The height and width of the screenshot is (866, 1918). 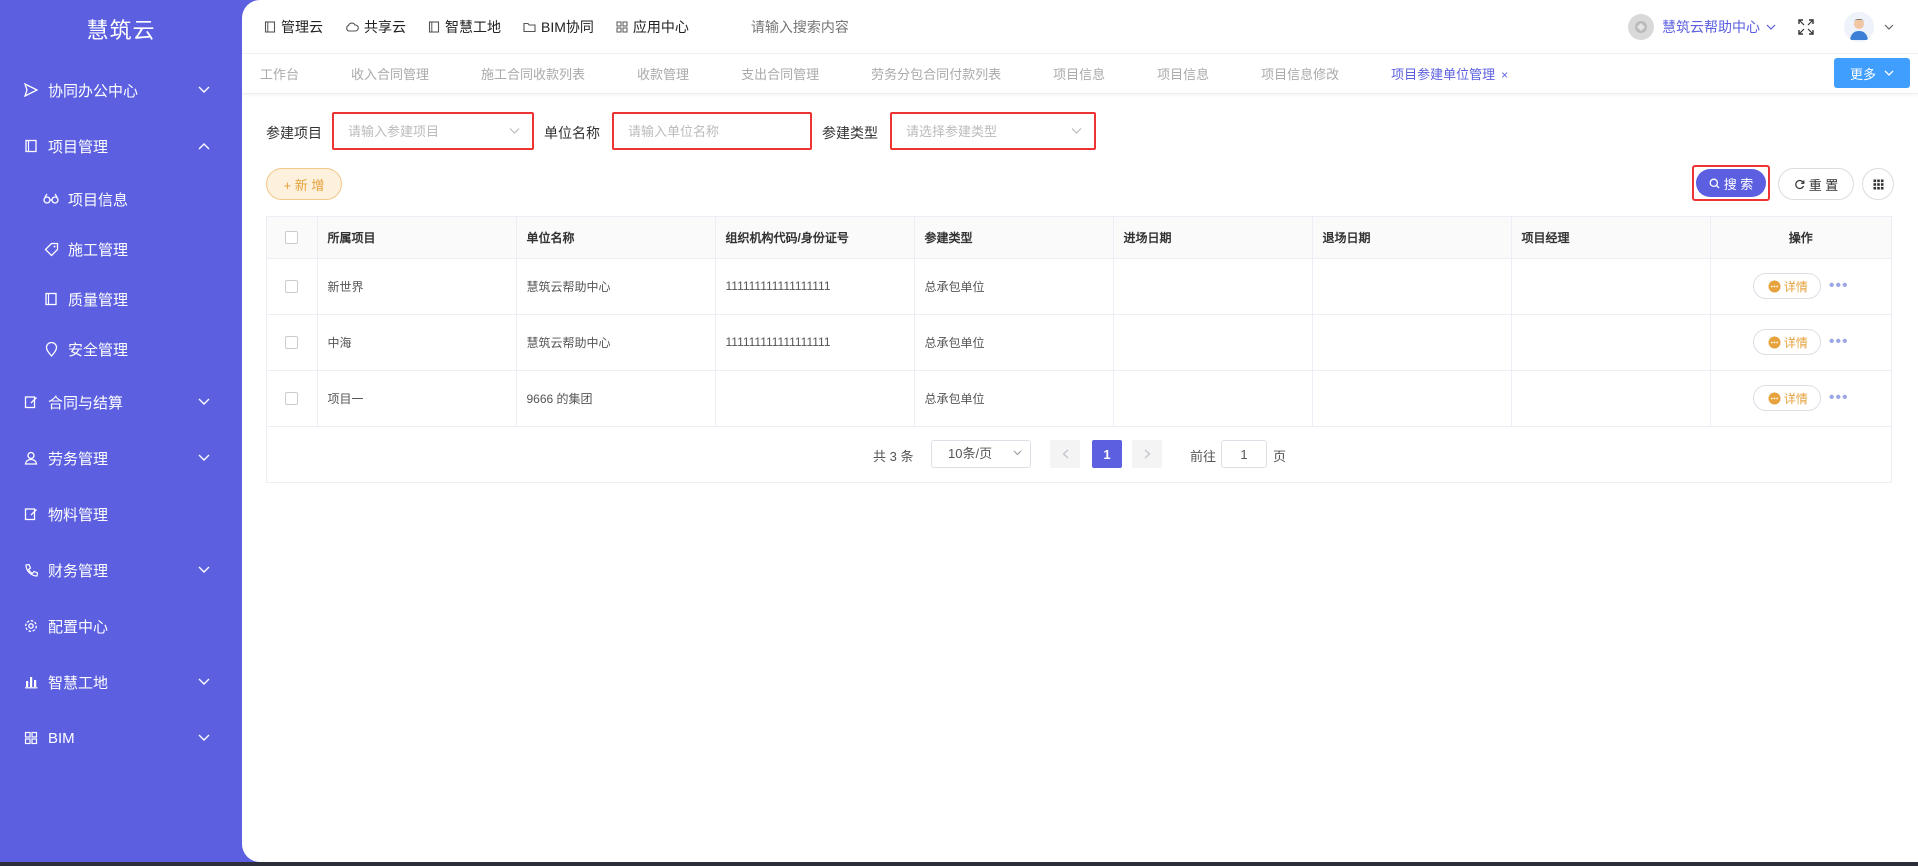 What do you see at coordinates (1107, 454) in the screenshot?
I see `page-number-1: 1` at bounding box center [1107, 454].